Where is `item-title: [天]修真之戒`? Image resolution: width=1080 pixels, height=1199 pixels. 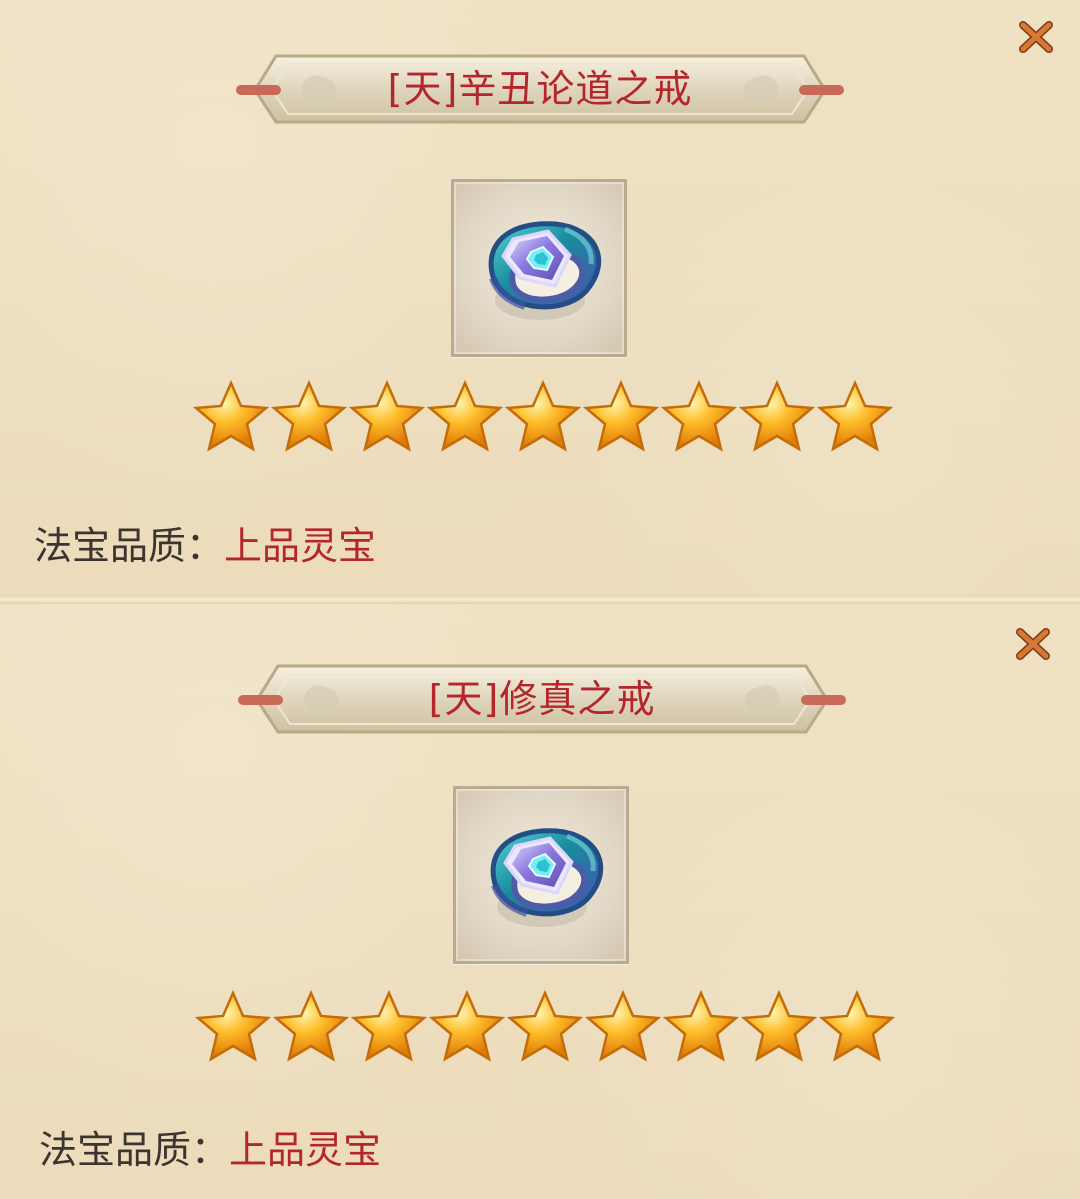
item-title: [天]修真之戒 is located at coordinates (542, 699).